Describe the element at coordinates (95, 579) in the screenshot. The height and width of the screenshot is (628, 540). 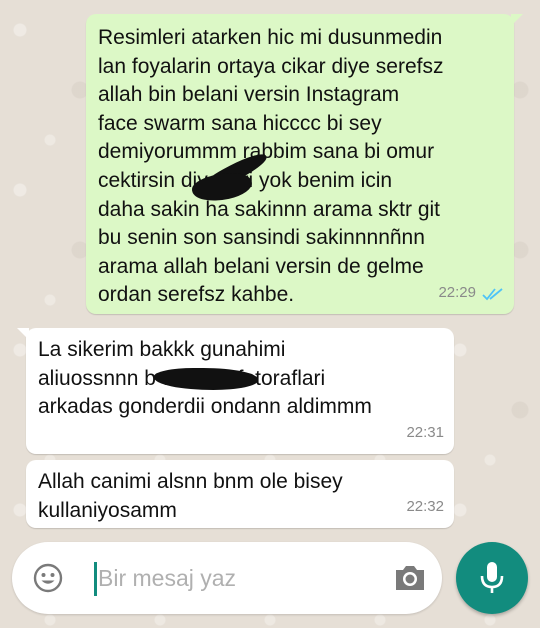
I see `text-cursor` at that location.